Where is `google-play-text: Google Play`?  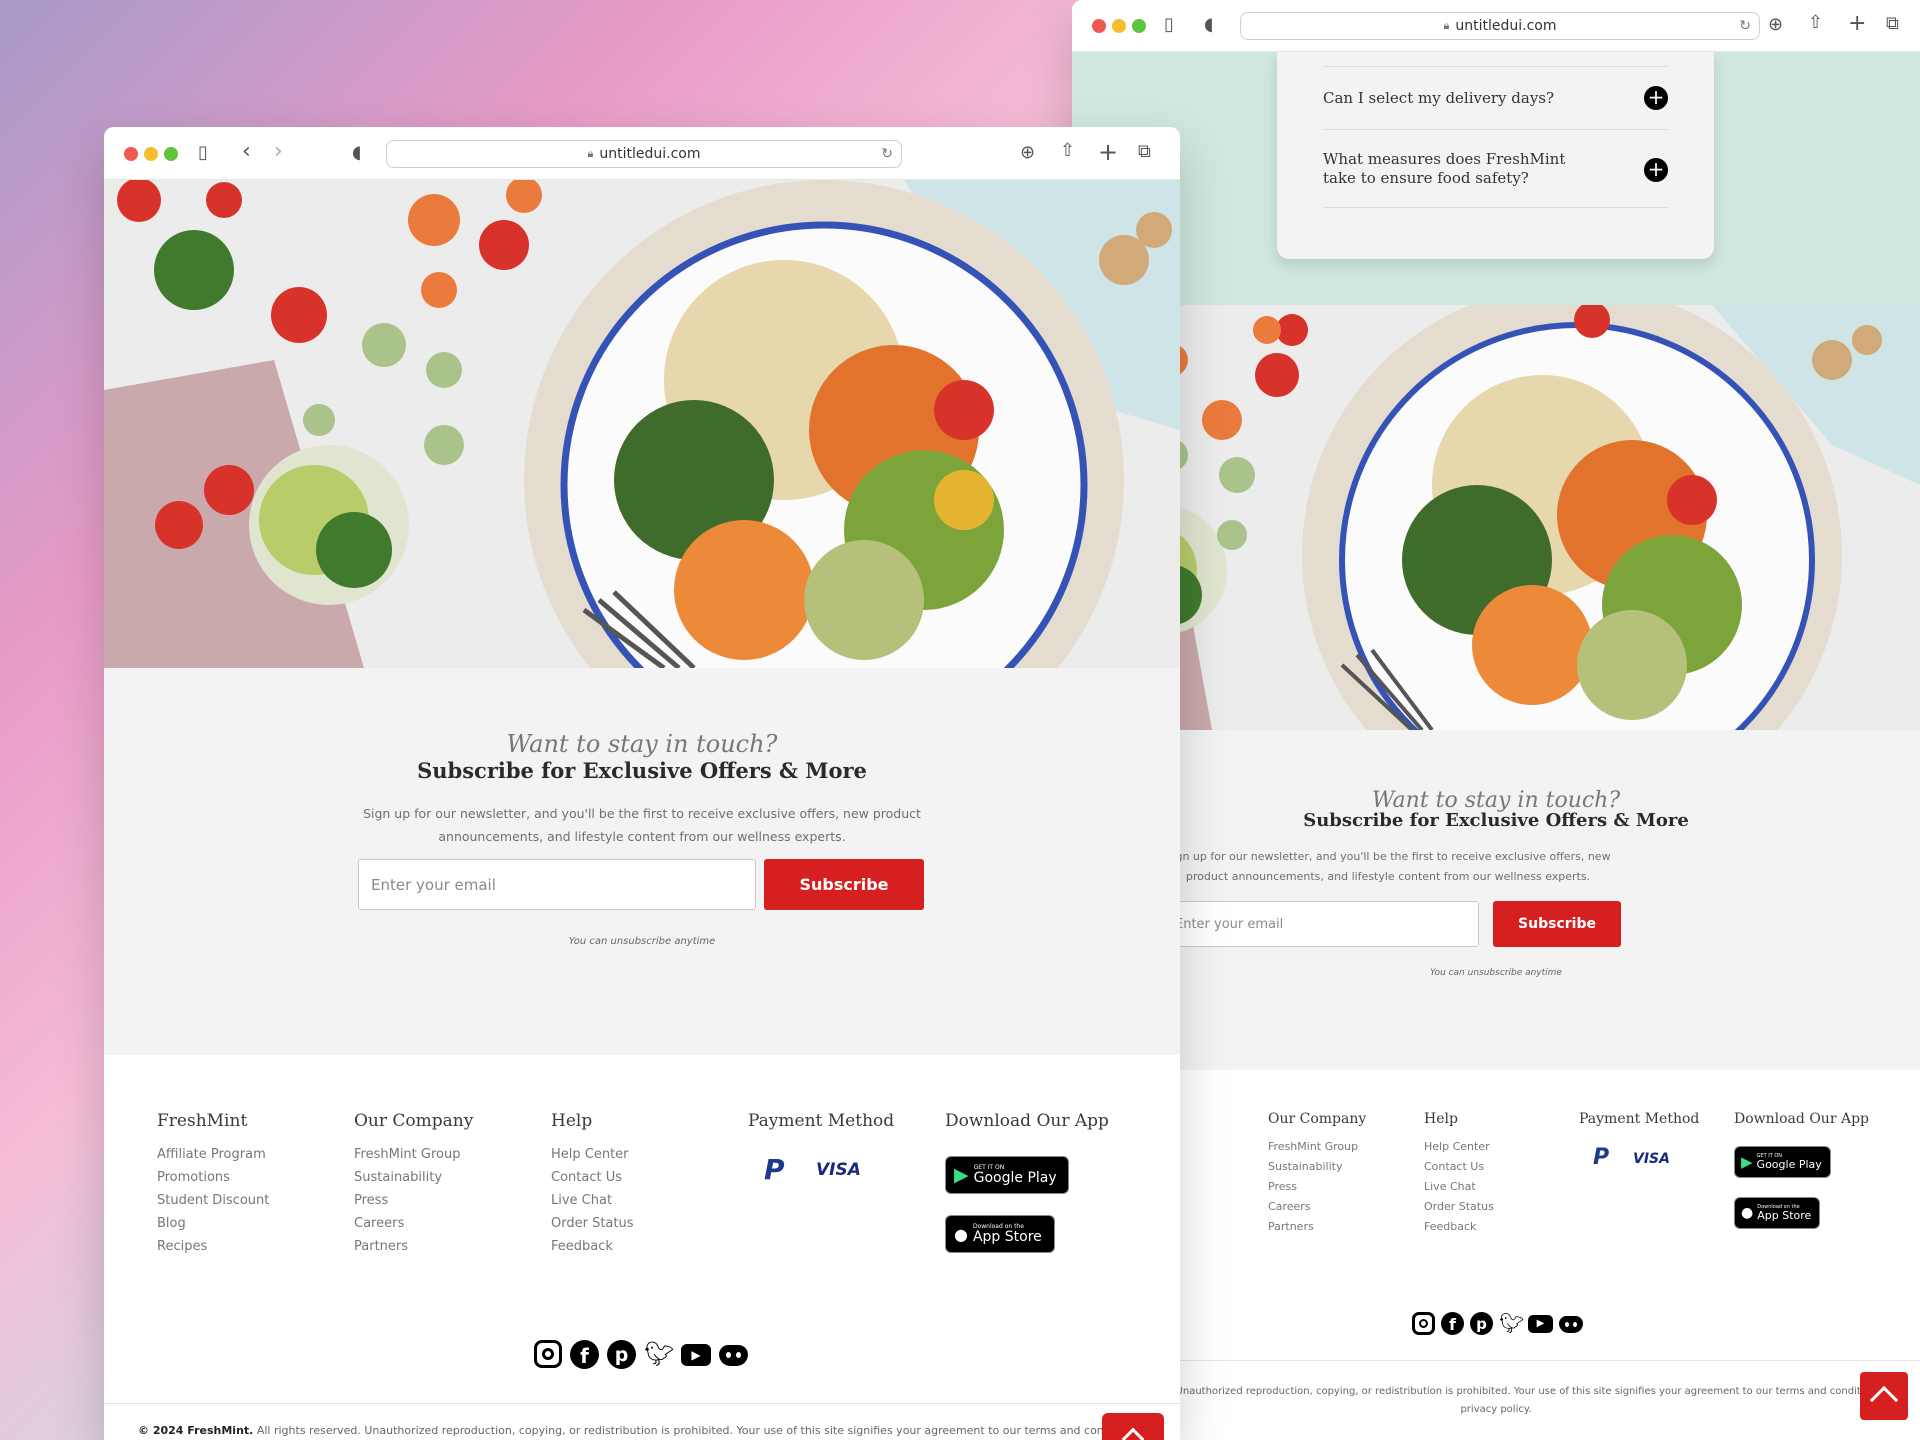
google-play-text: Google Play is located at coordinates (1015, 1178).